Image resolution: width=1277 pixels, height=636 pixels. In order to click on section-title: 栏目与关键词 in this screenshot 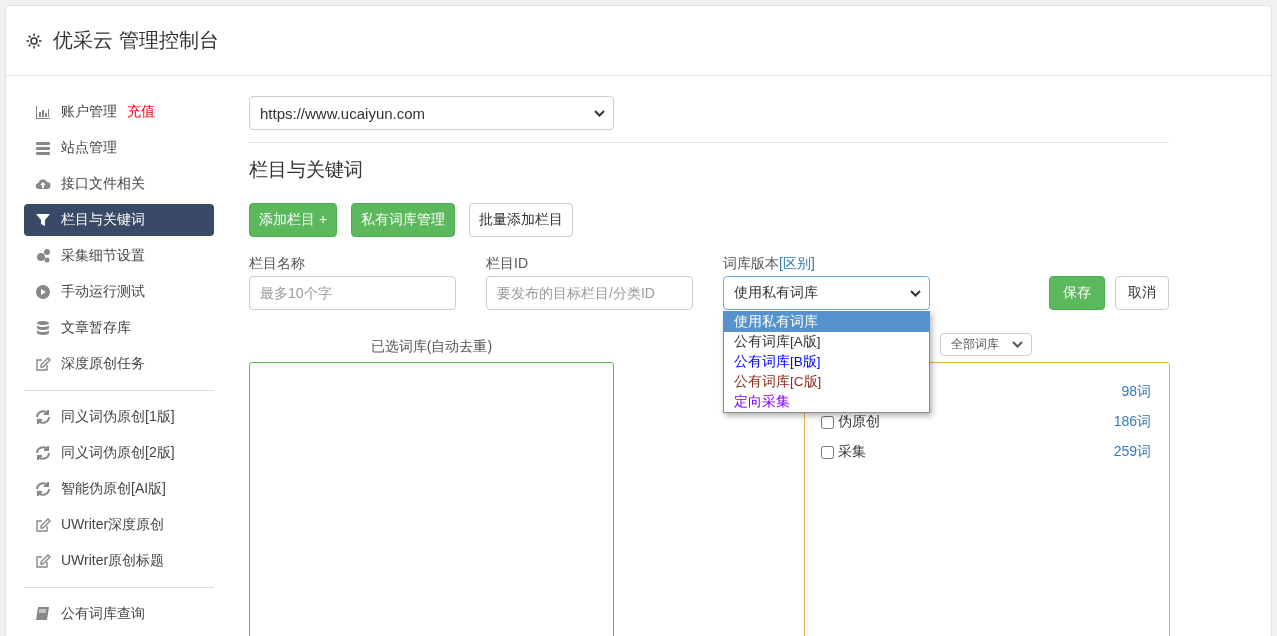, I will do `click(306, 170)`.